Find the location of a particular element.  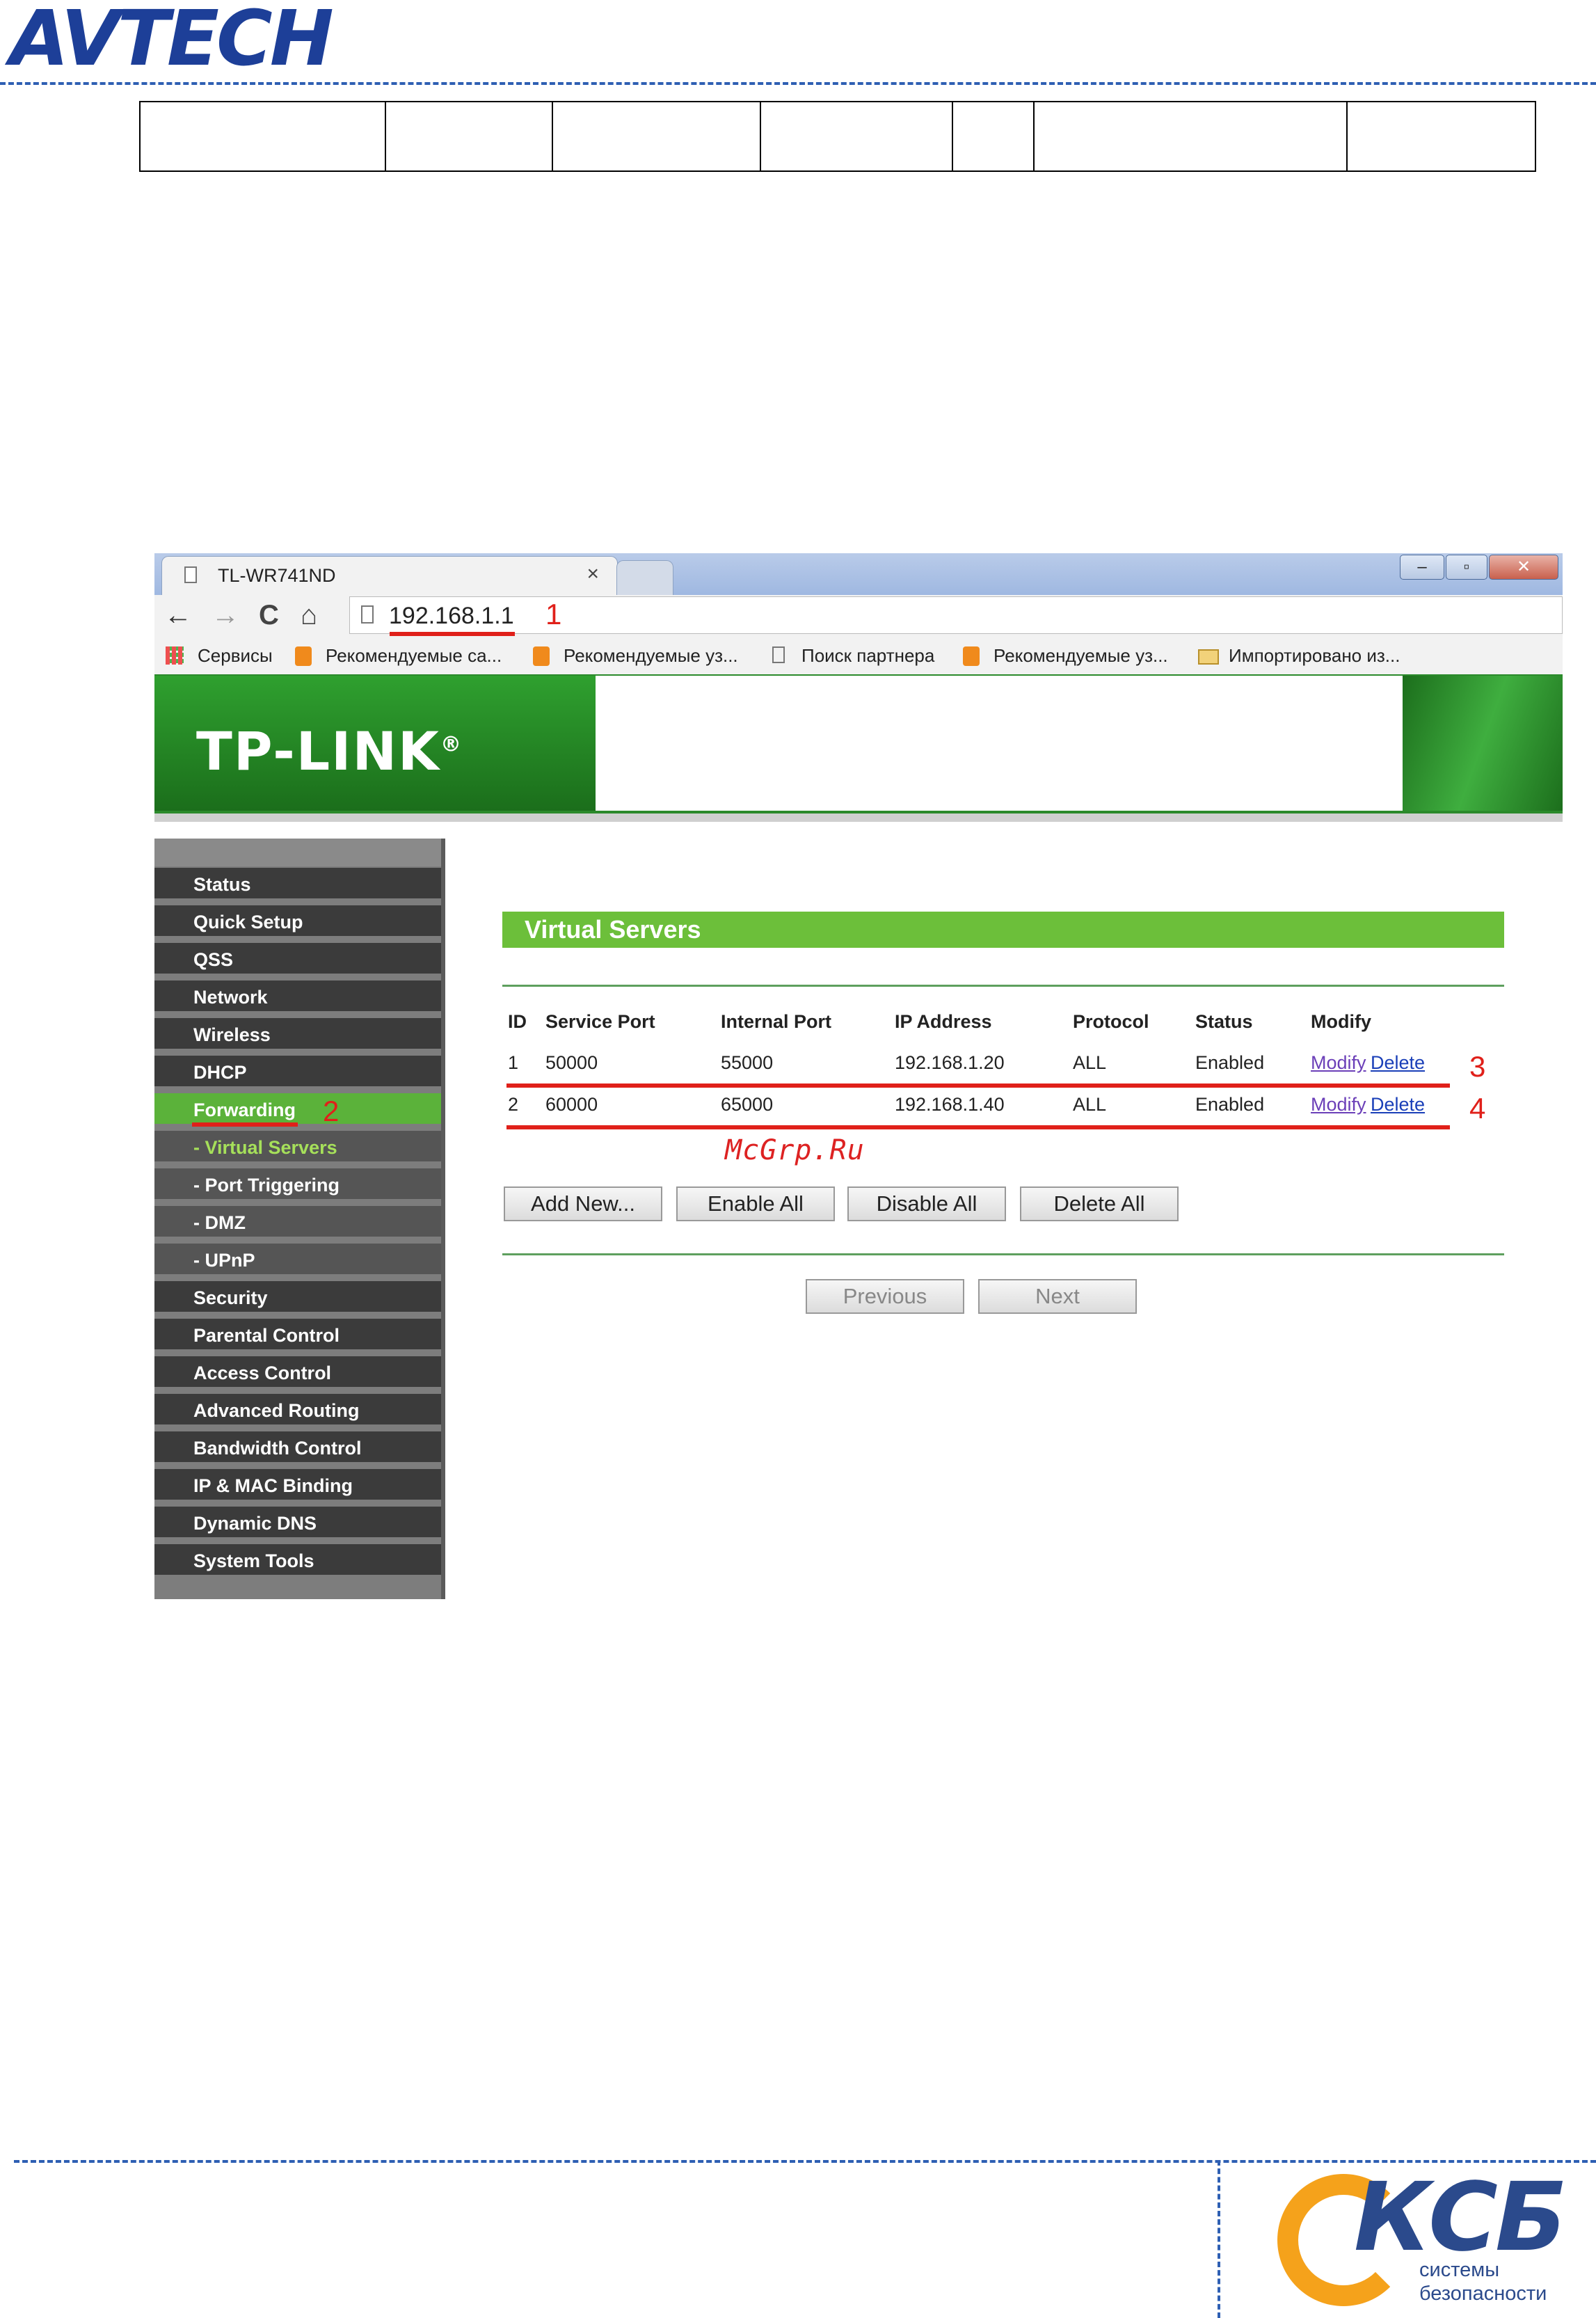

maximize-button: ▫ is located at coordinates (1467, 567).